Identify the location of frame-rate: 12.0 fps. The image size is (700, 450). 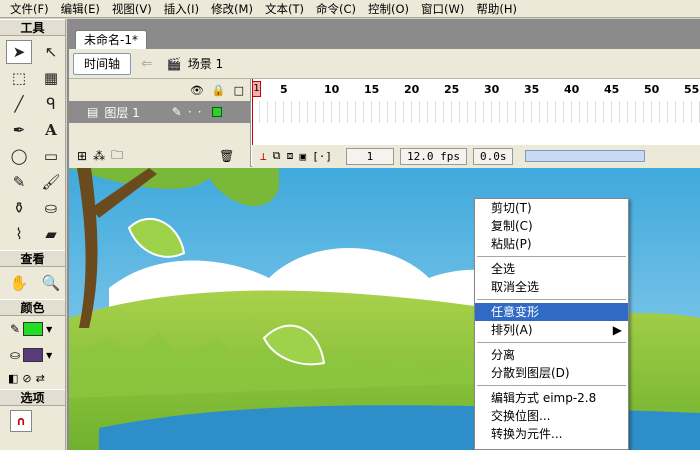
(433, 156).